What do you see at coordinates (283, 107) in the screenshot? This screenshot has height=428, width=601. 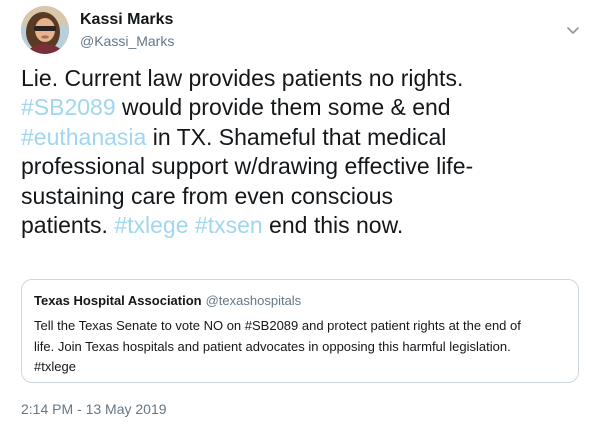 I see `tweet-text-segment: would provide them some & end` at bounding box center [283, 107].